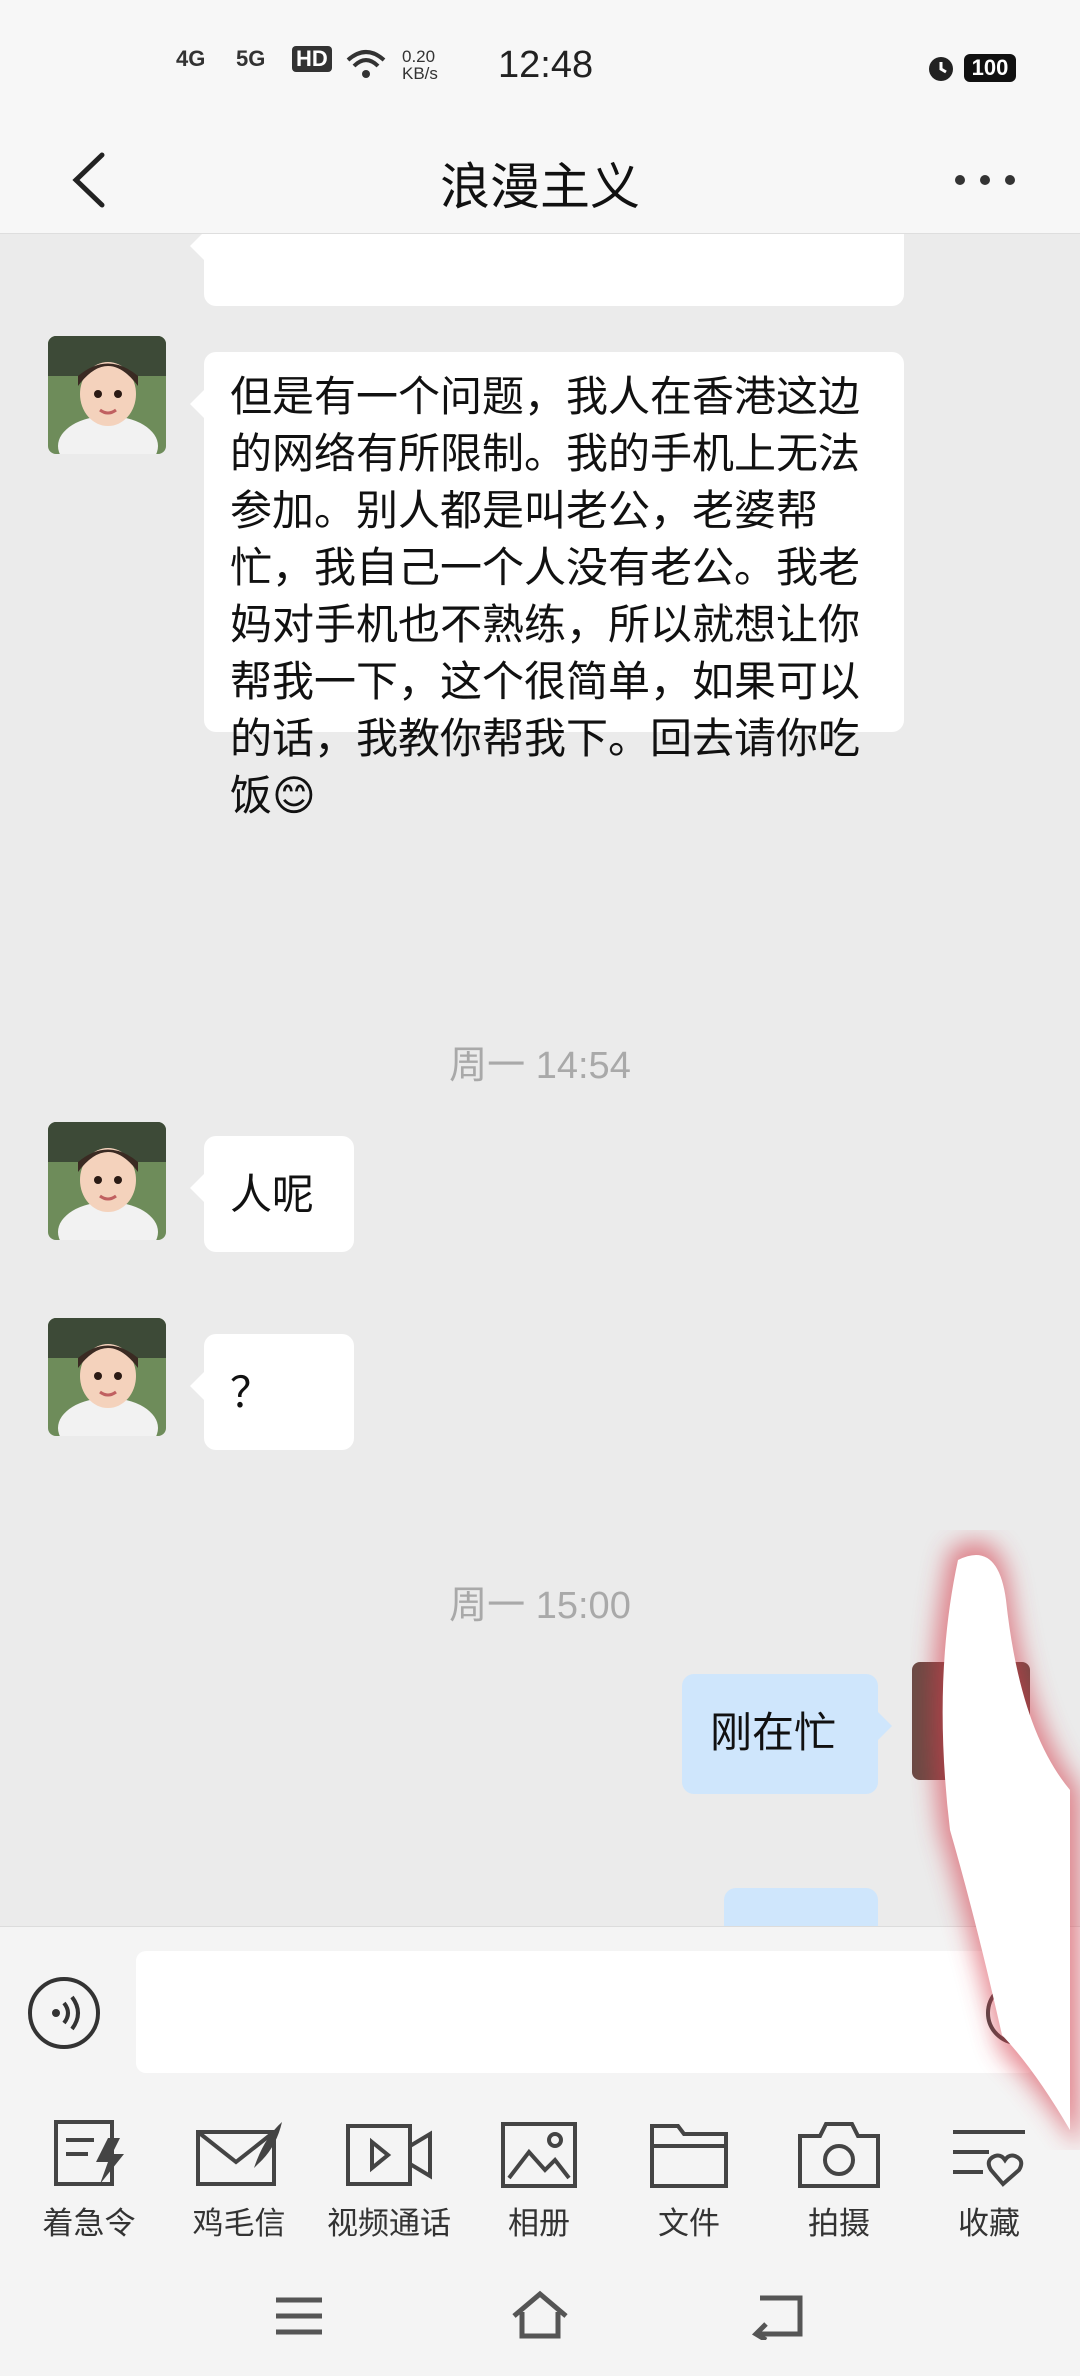 This screenshot has height=2376, width=1080. Describe the element at coordinates (89, 2153) in the screenshot. I see `urgent-message-icon` at that location.